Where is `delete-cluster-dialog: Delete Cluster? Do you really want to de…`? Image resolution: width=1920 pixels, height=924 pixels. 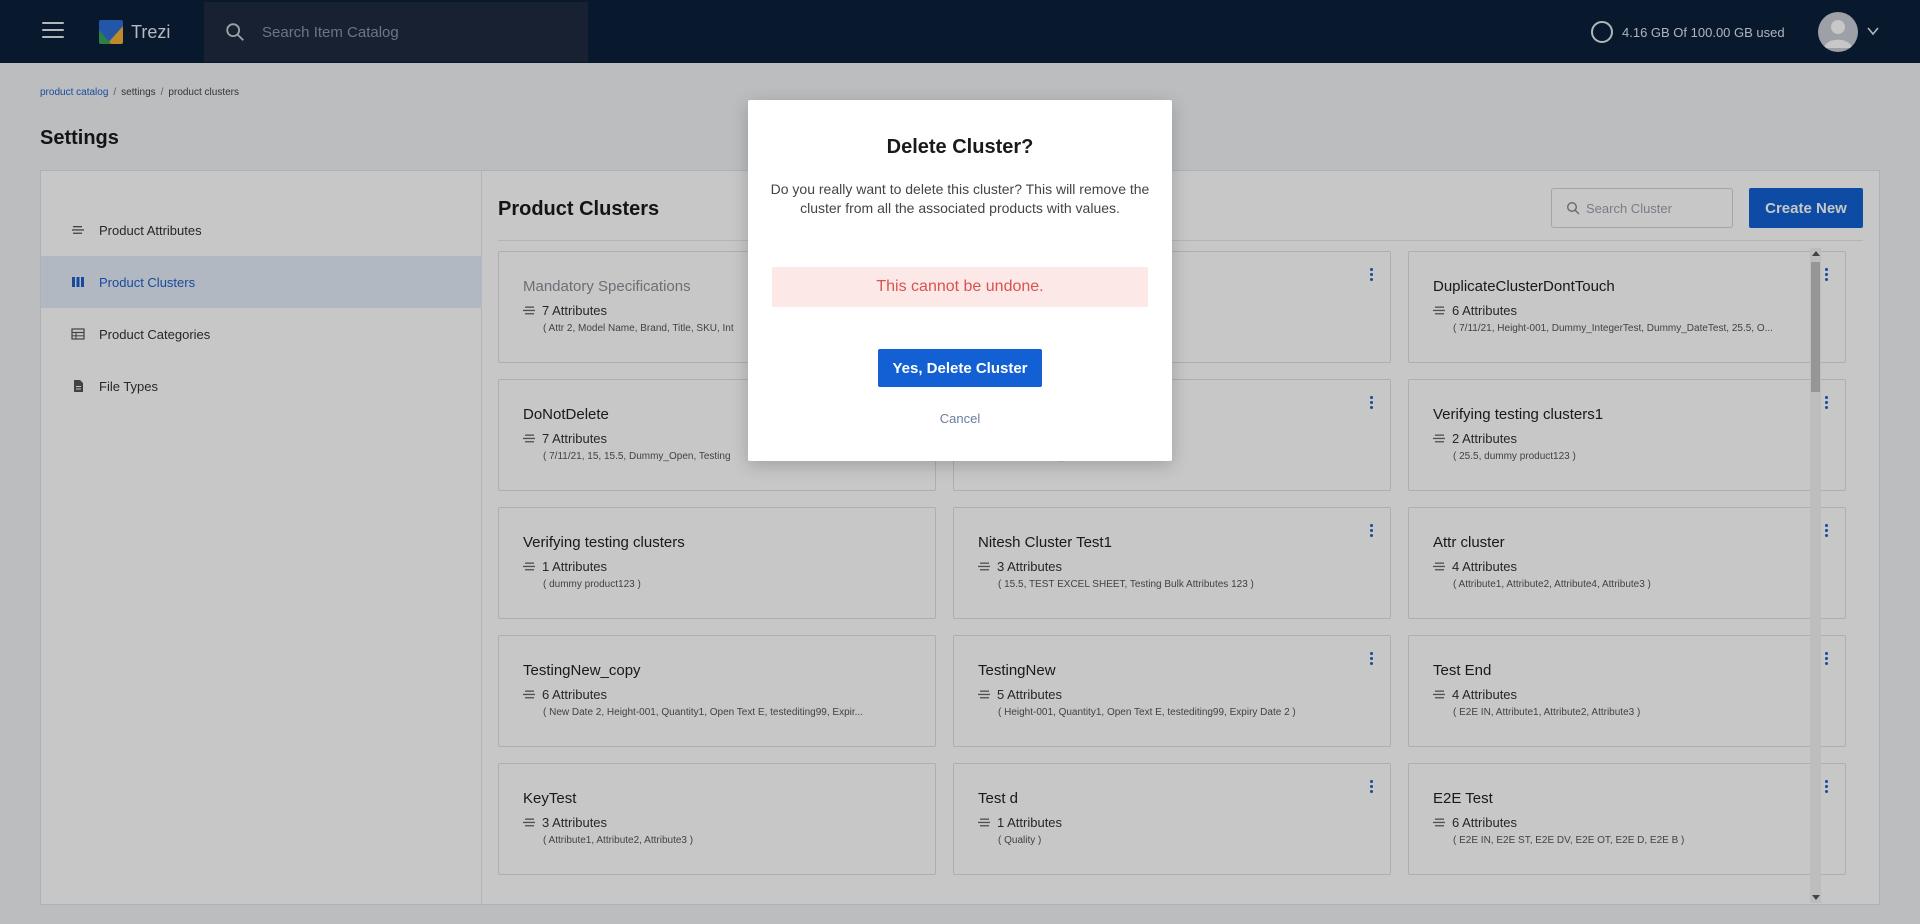 delete-cluster-dialog: Delete Cluster? Do you really want to de… is located at coordinates (960, 280).